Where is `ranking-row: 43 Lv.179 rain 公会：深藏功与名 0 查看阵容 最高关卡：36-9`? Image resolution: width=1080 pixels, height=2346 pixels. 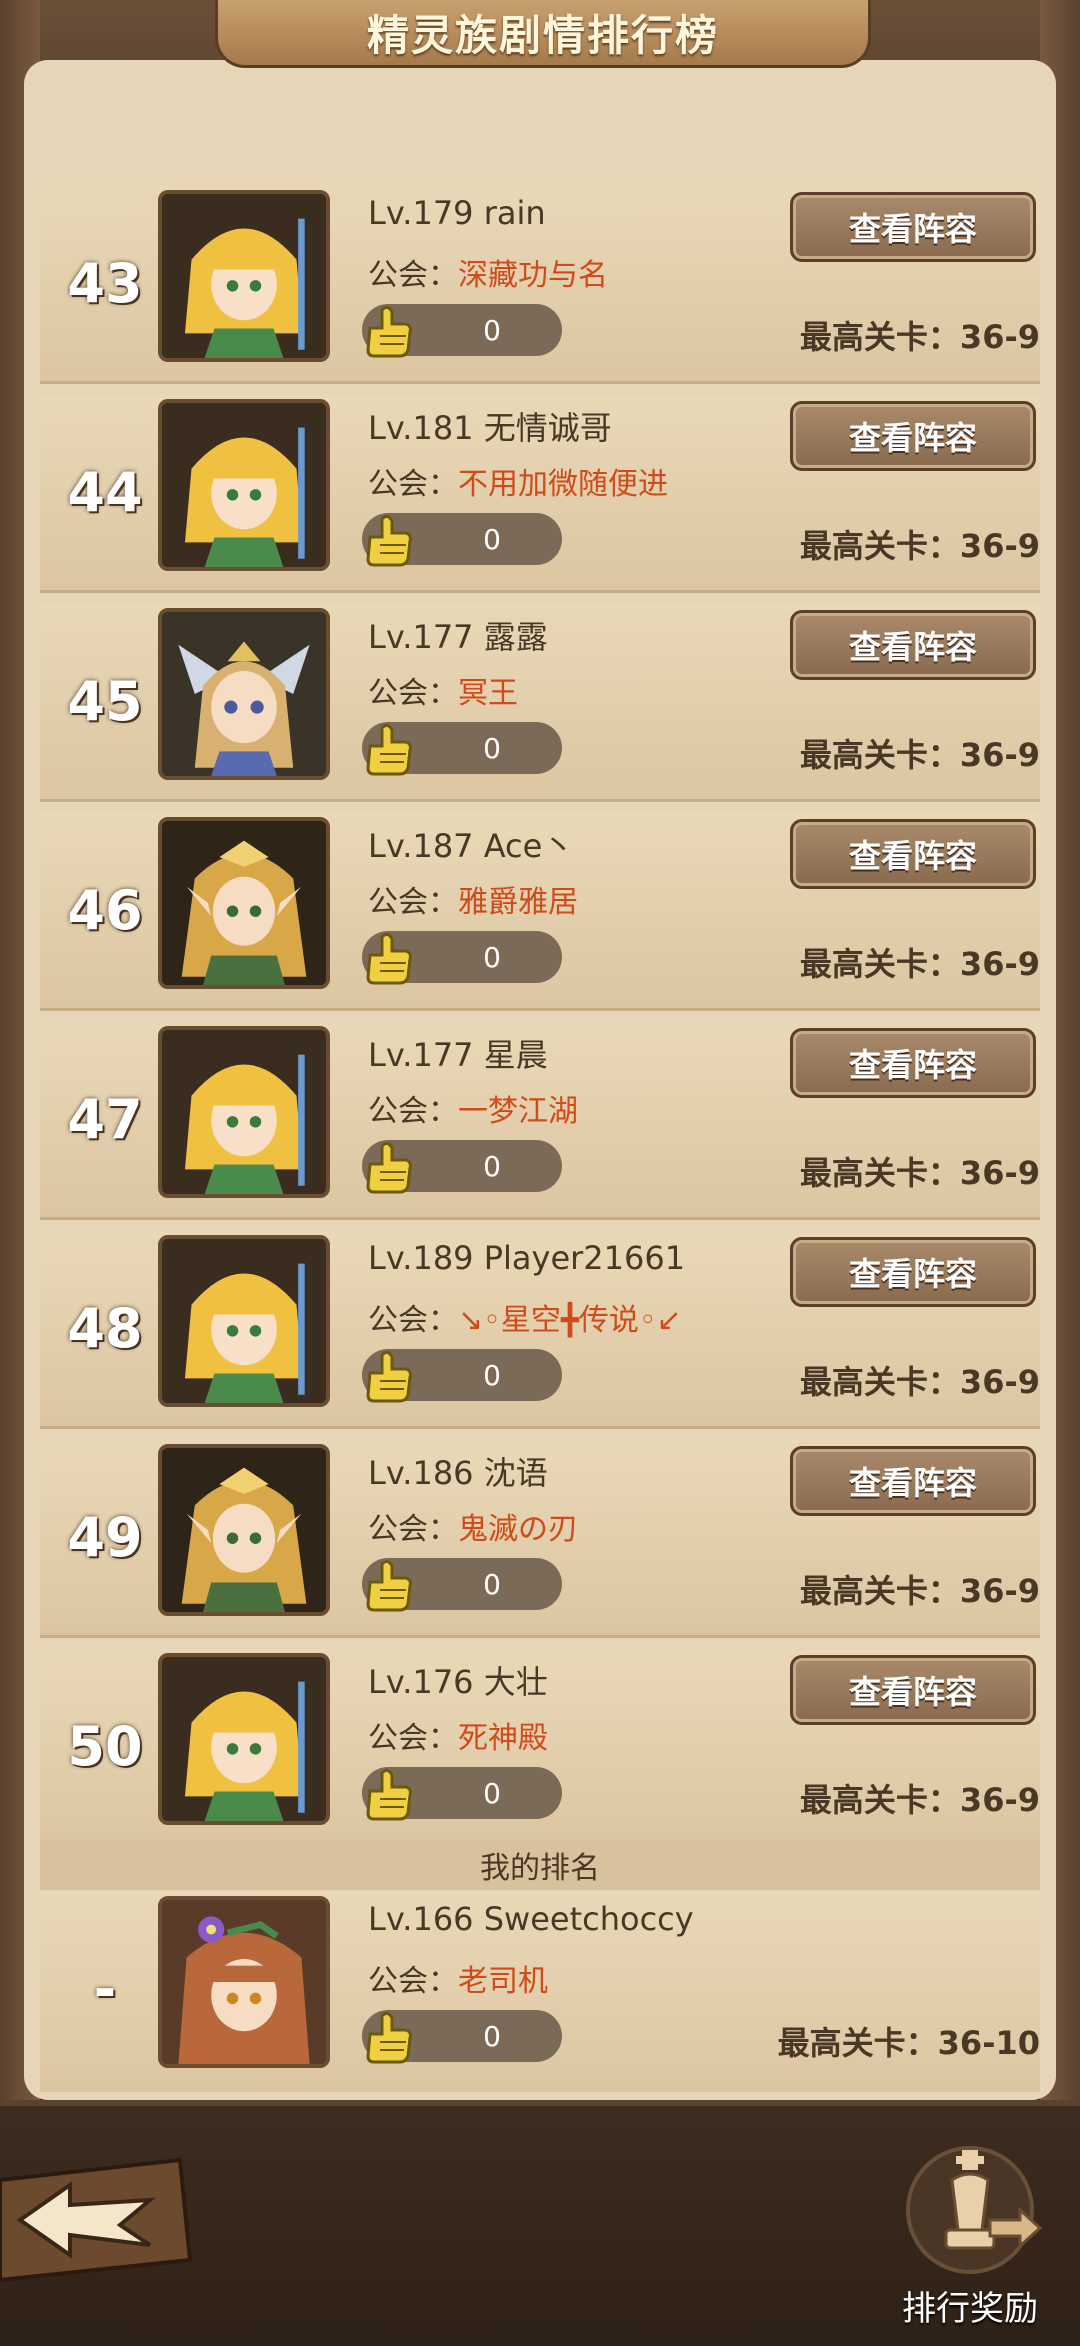
ranking-row: 43 Lv.179 rain 公会：深藏功与名 0 查看阵容 最高关卡：36-9 is located at coordinates (540, 285).